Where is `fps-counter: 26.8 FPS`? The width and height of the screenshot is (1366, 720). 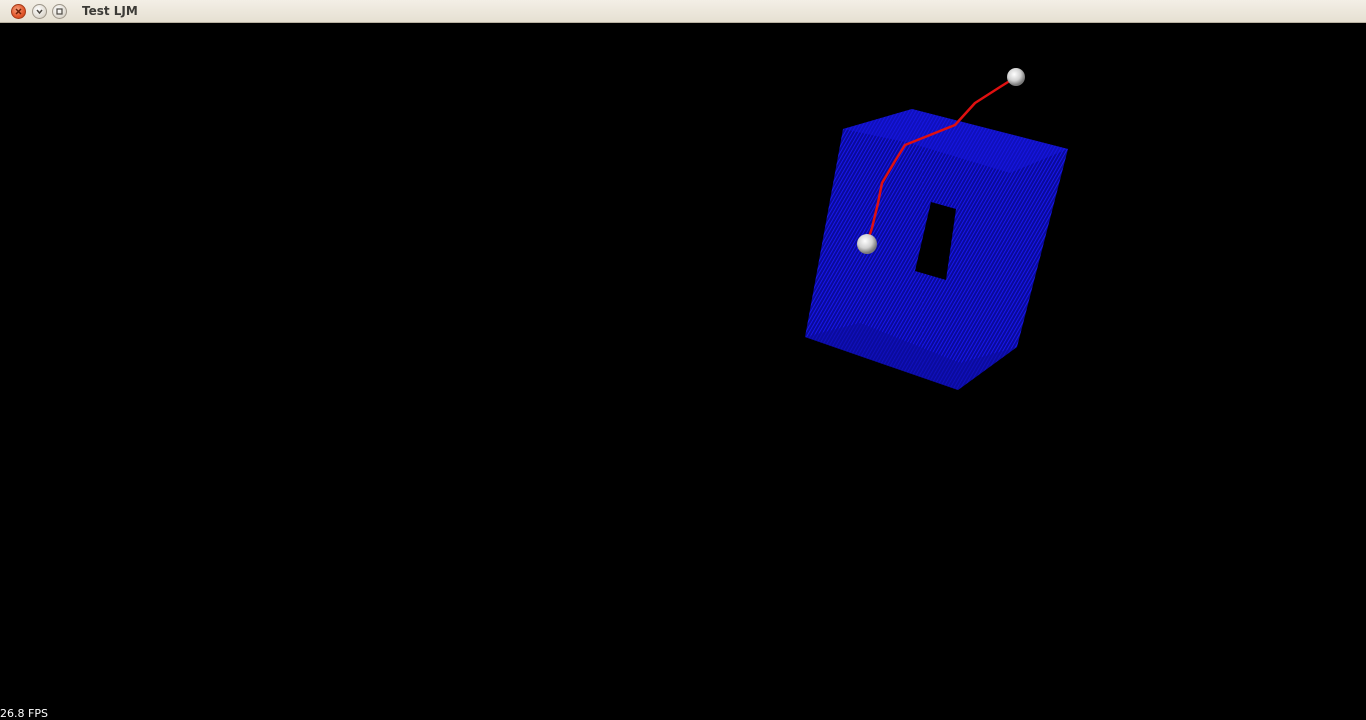
fps-counter: 26.8 FPS is located at coordinates (24, 713).